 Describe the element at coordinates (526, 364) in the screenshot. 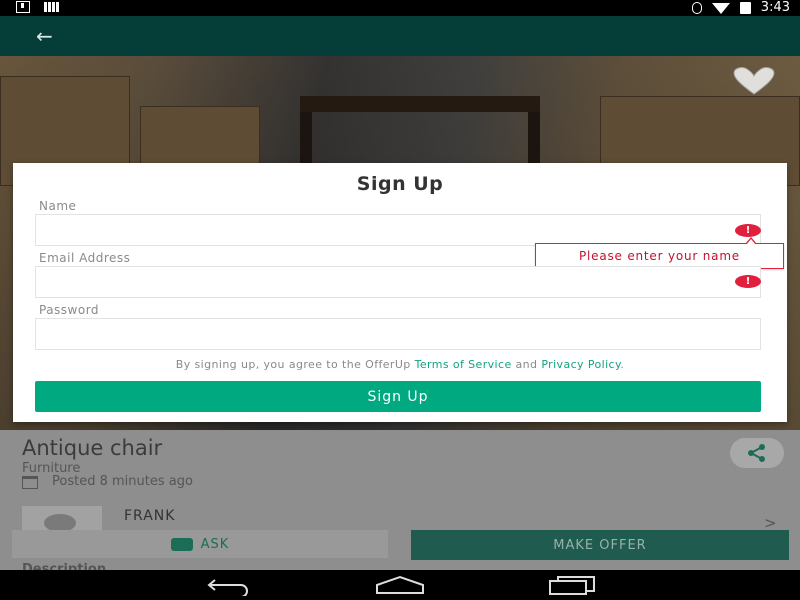

I see `terms-and: and` at that location.